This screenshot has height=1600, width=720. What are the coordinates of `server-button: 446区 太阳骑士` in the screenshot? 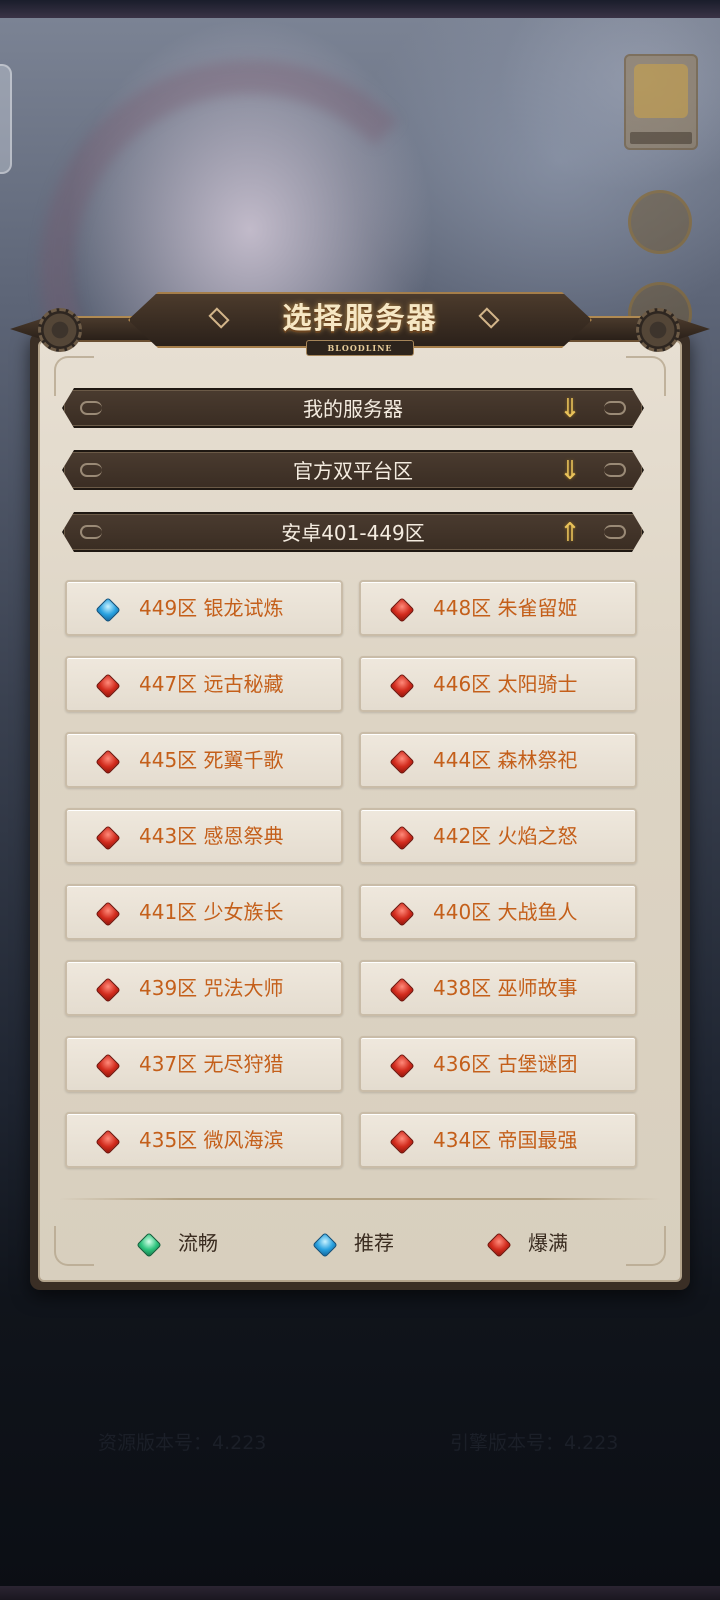 It's located at (498, 684).